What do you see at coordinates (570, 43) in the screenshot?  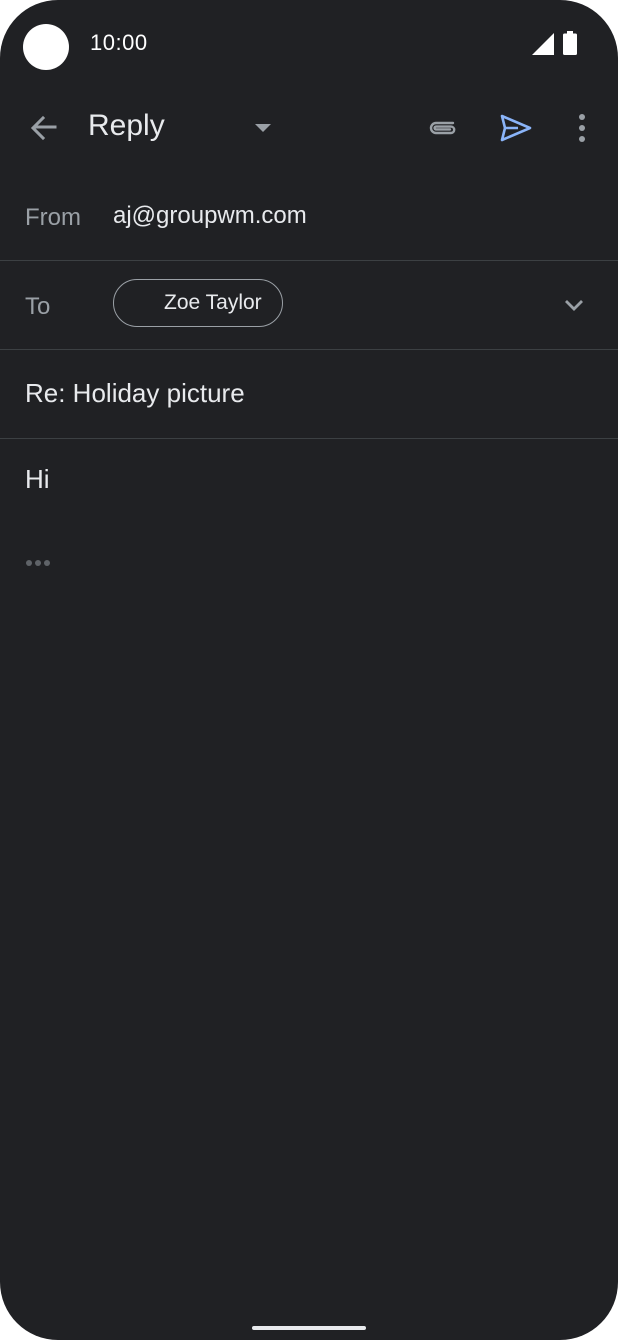 I see `battery-icon` at bounding box center [570, 43].